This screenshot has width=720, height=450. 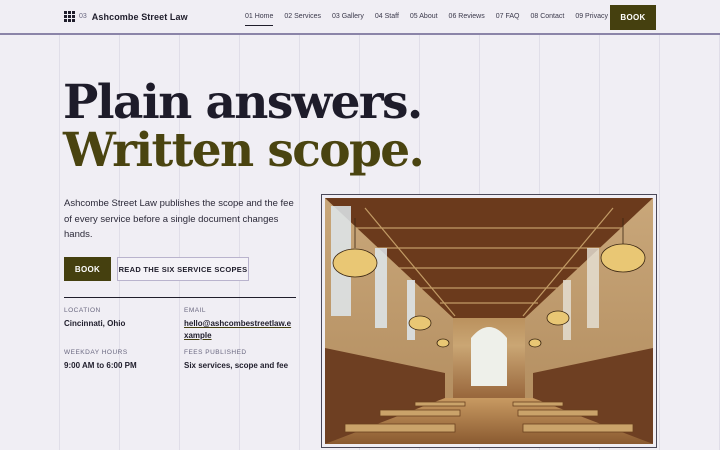 What do you see at coordinates (69, 16) in the screenshot?
I see `grid-icon` at bounding box center [69, 16].